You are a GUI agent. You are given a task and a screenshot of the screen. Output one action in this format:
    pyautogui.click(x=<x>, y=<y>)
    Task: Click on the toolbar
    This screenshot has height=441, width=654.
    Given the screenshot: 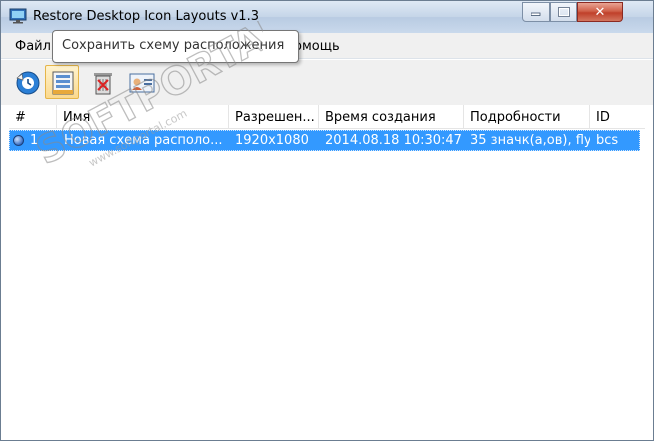 What is the action you would take?
    pyautogui.click(x=327, y=82)
    